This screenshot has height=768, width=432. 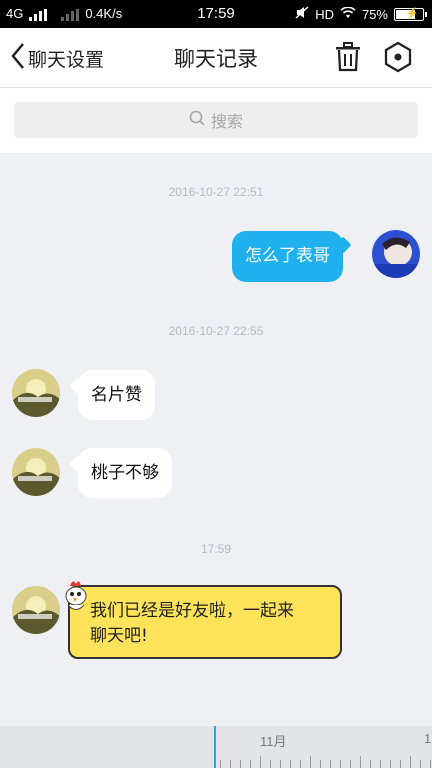 I want to click on message-bubble-received: 桃子不够, so click(x=125, y=473).